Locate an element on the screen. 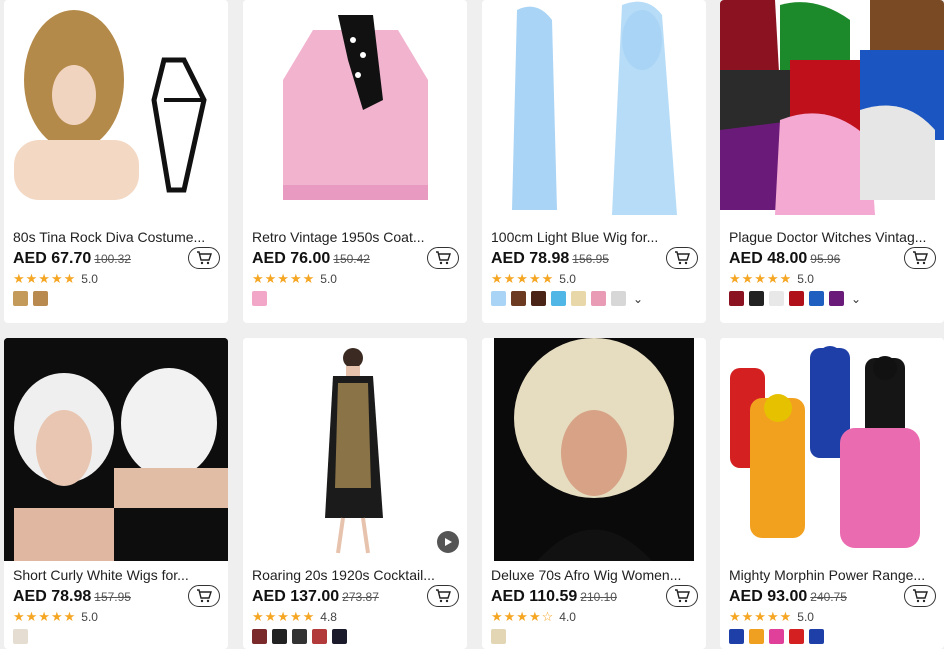 This screenshot has height=649, width=944. star-icons: ★★★★☆ is located at coordinates (523, 616).